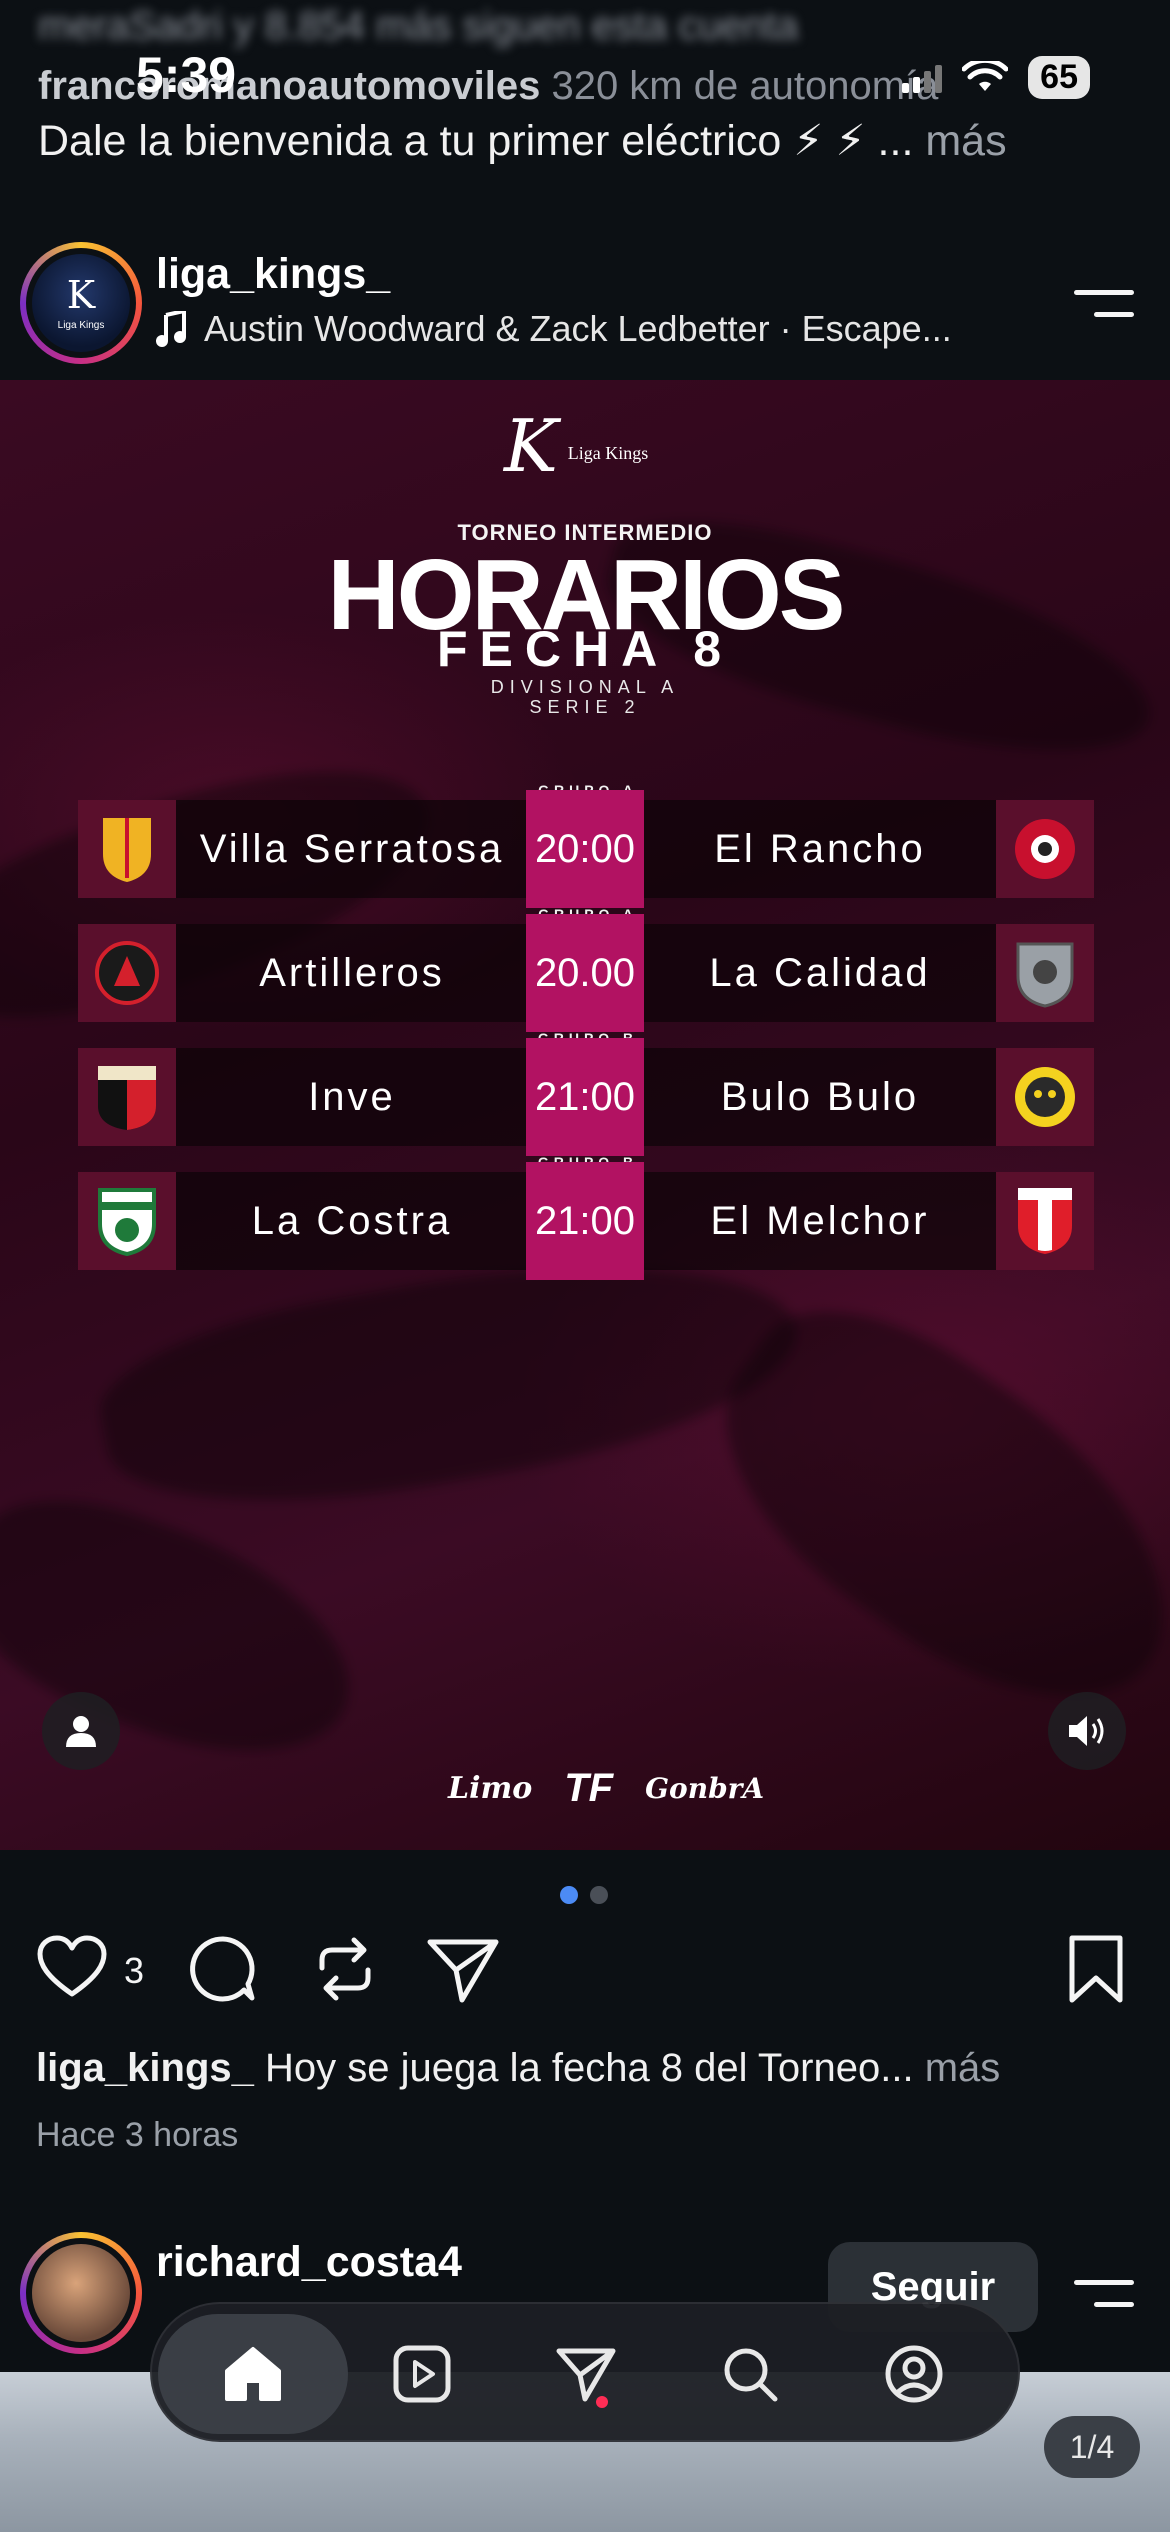 The height and width of the screenshot is (2532, 1170). Describe the element at coordinates (1104, 304) in the screenshot. I see `post-menu-icon` at that location.